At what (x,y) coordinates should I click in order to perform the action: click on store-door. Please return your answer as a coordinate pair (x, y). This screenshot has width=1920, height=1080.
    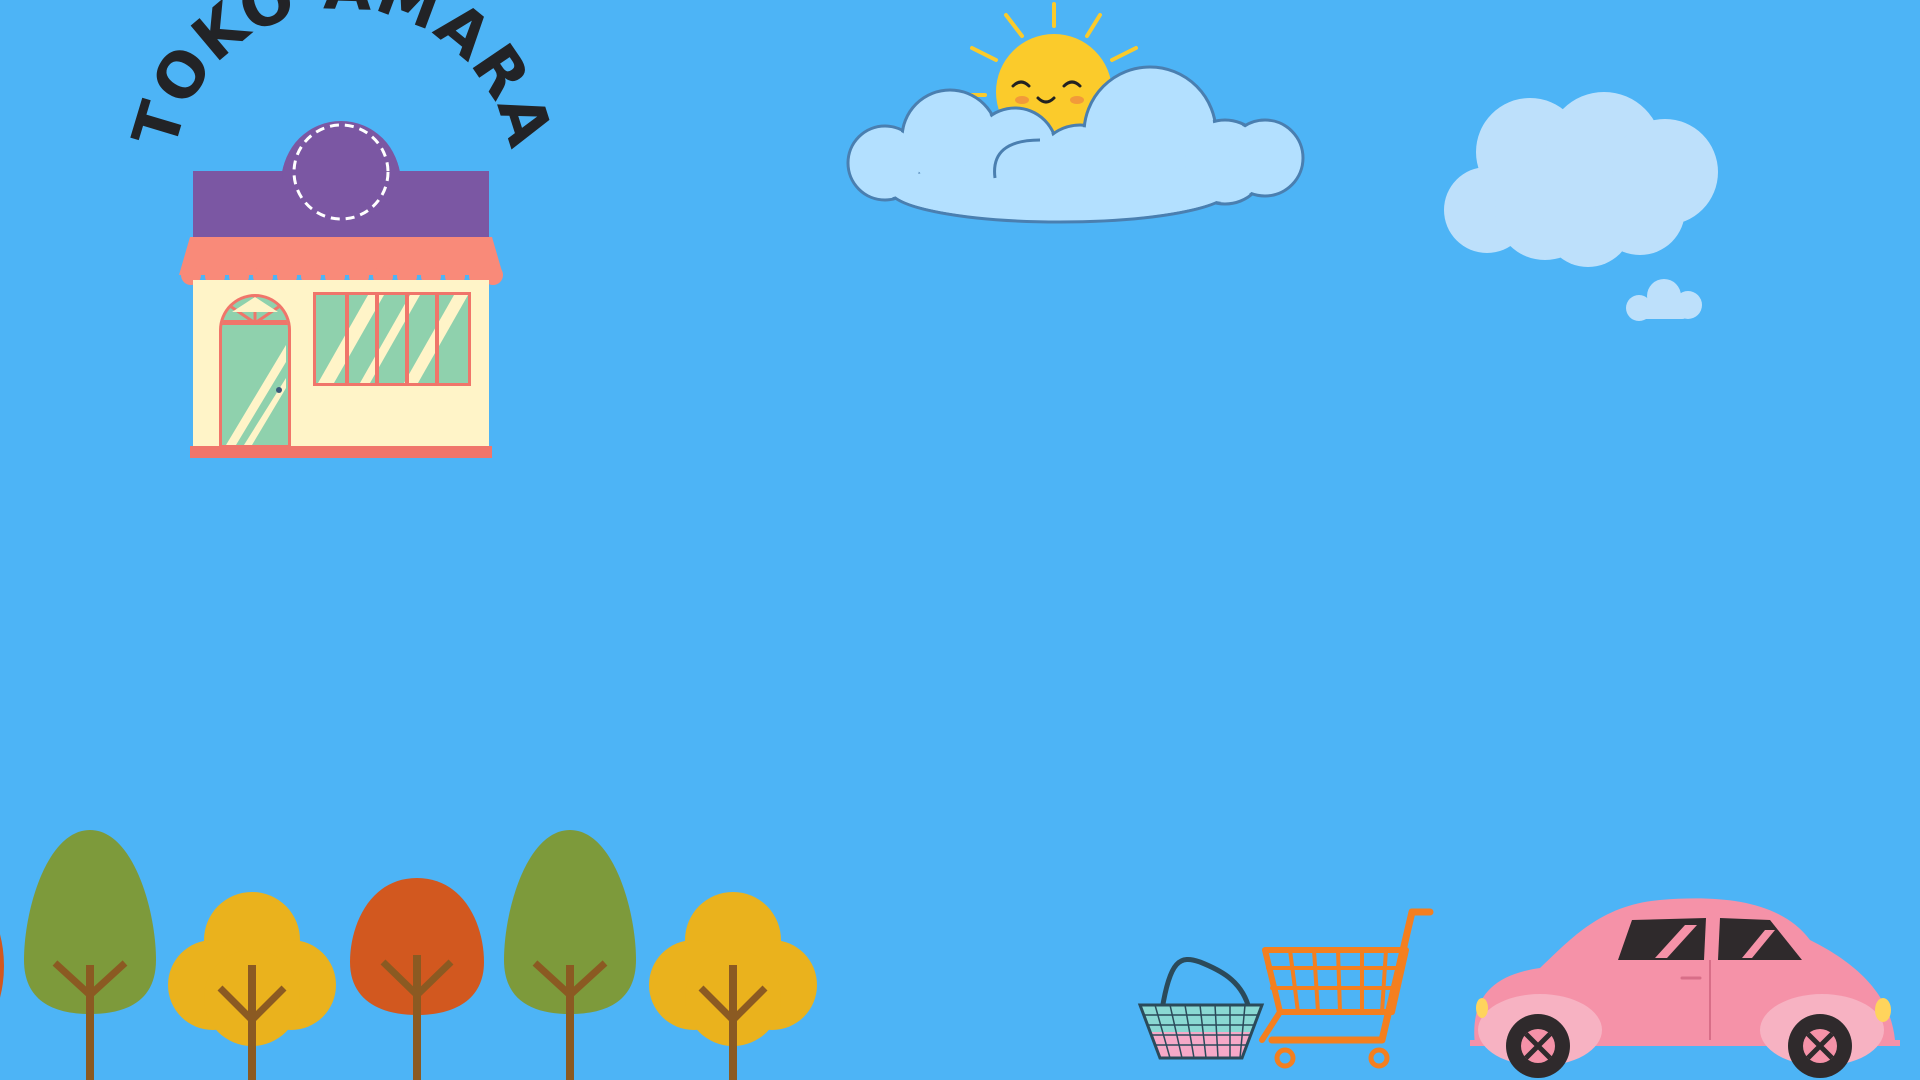
    Looking at the image, I should click on (255, 370).